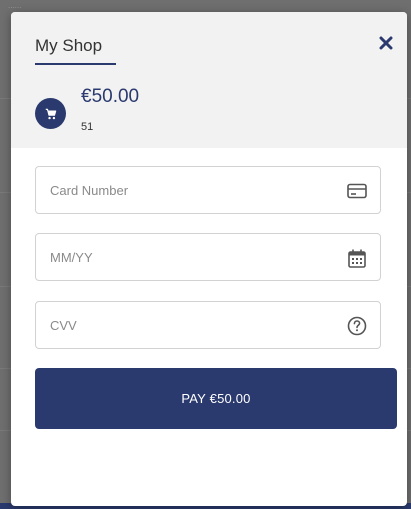 The height and width of the screenshot is (509, 411). Describe the element at coordinates (87, 127) in the screenshot. I see `order-reference: 51` at that location.